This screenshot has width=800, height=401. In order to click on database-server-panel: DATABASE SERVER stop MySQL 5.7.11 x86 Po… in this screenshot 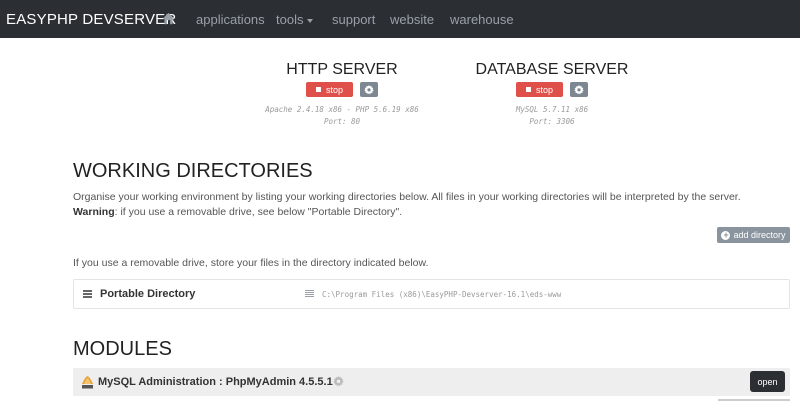, I will do `click(552, 94)`.